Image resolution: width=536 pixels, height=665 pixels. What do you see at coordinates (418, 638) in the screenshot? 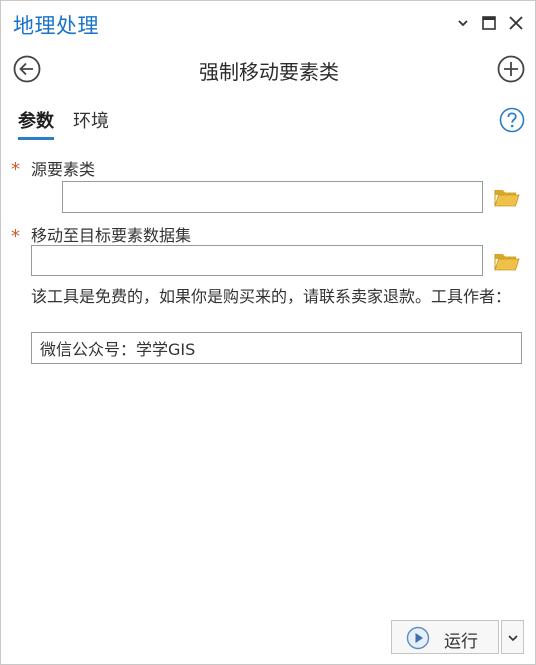
I see `play-icon` at bounding box center [418, 638].